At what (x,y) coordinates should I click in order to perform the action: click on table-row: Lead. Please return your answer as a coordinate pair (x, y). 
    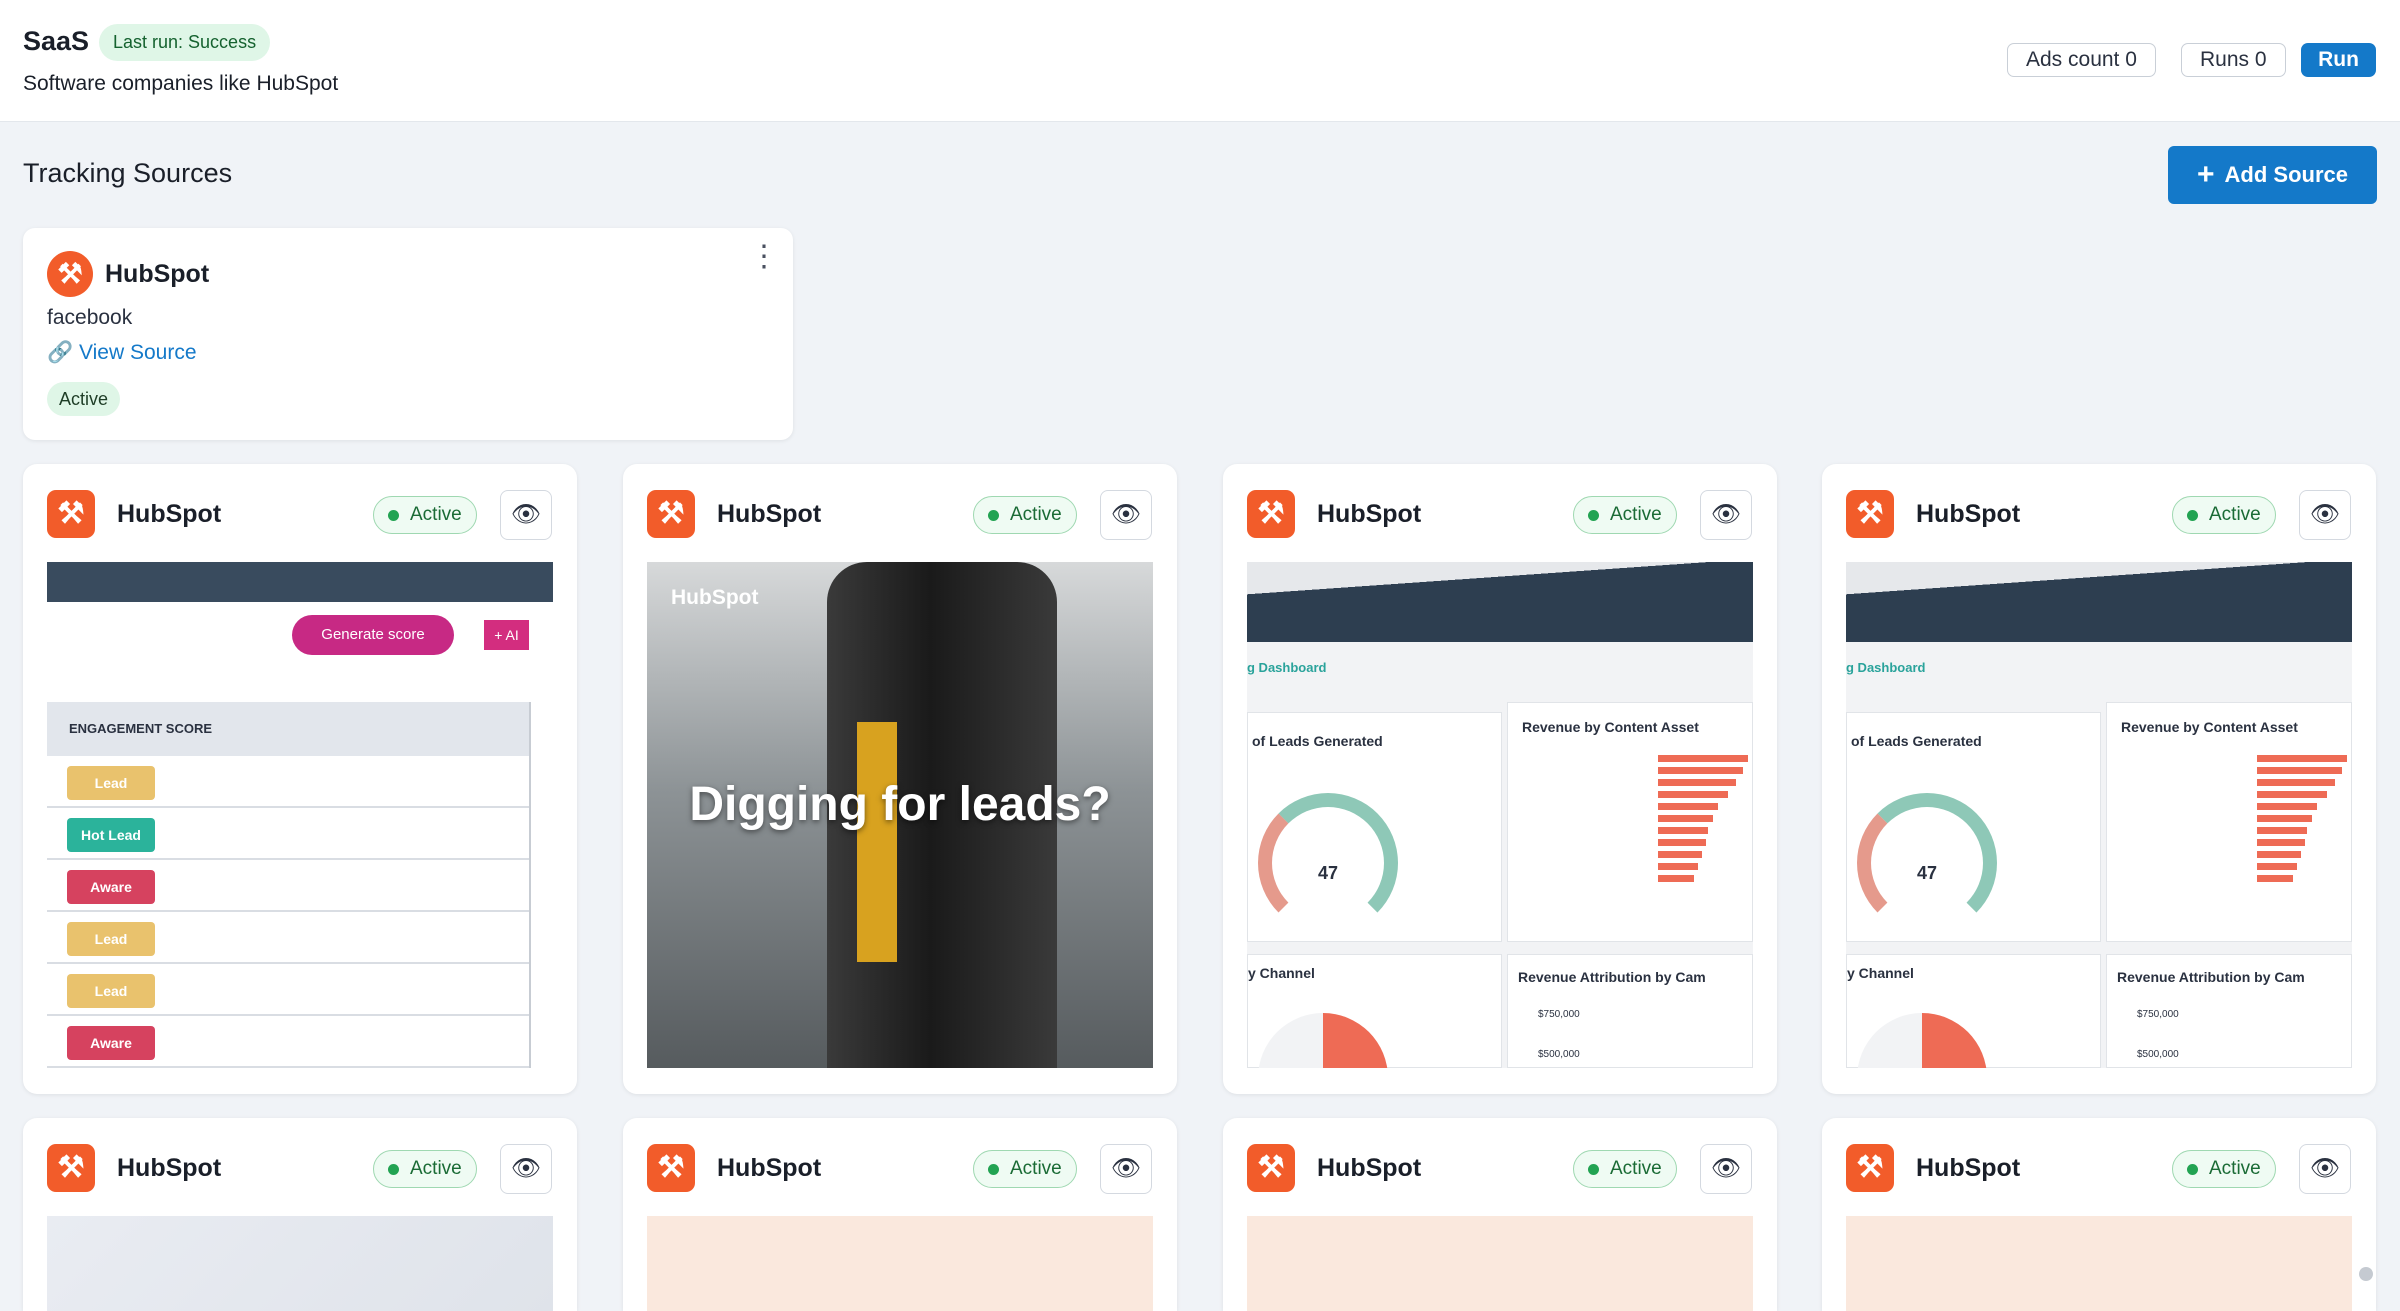
    Looking at the image, I should click on (288, 938).